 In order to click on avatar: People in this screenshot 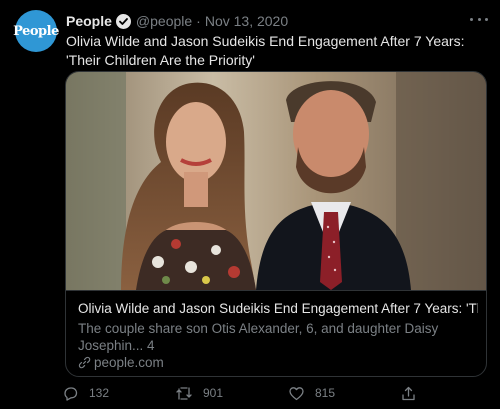, I will do `click(36, 31)`.